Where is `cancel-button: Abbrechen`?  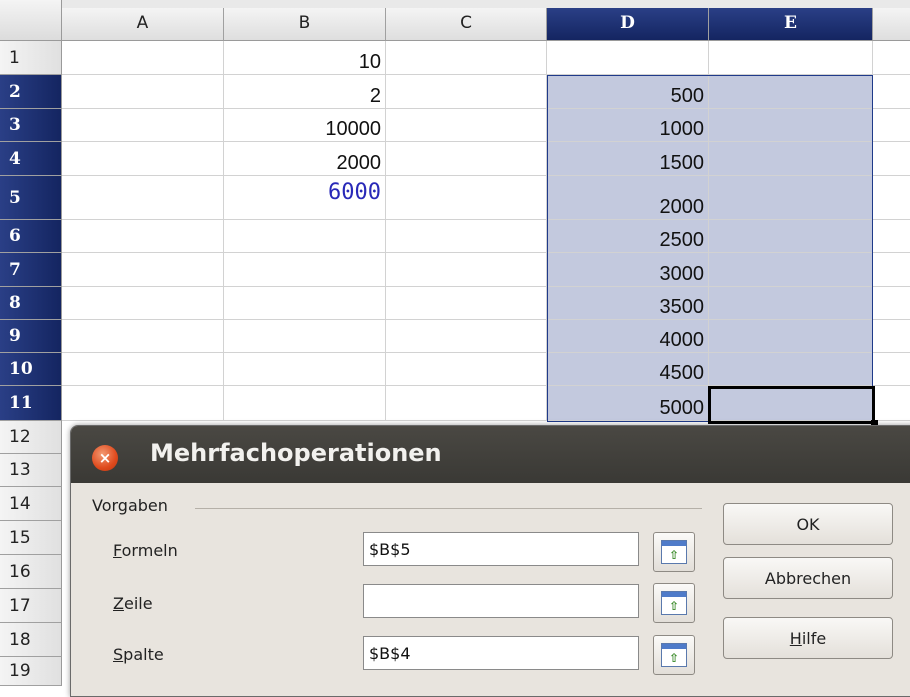 cancel-button: Abbrechen is located at coordinates (808, 578).